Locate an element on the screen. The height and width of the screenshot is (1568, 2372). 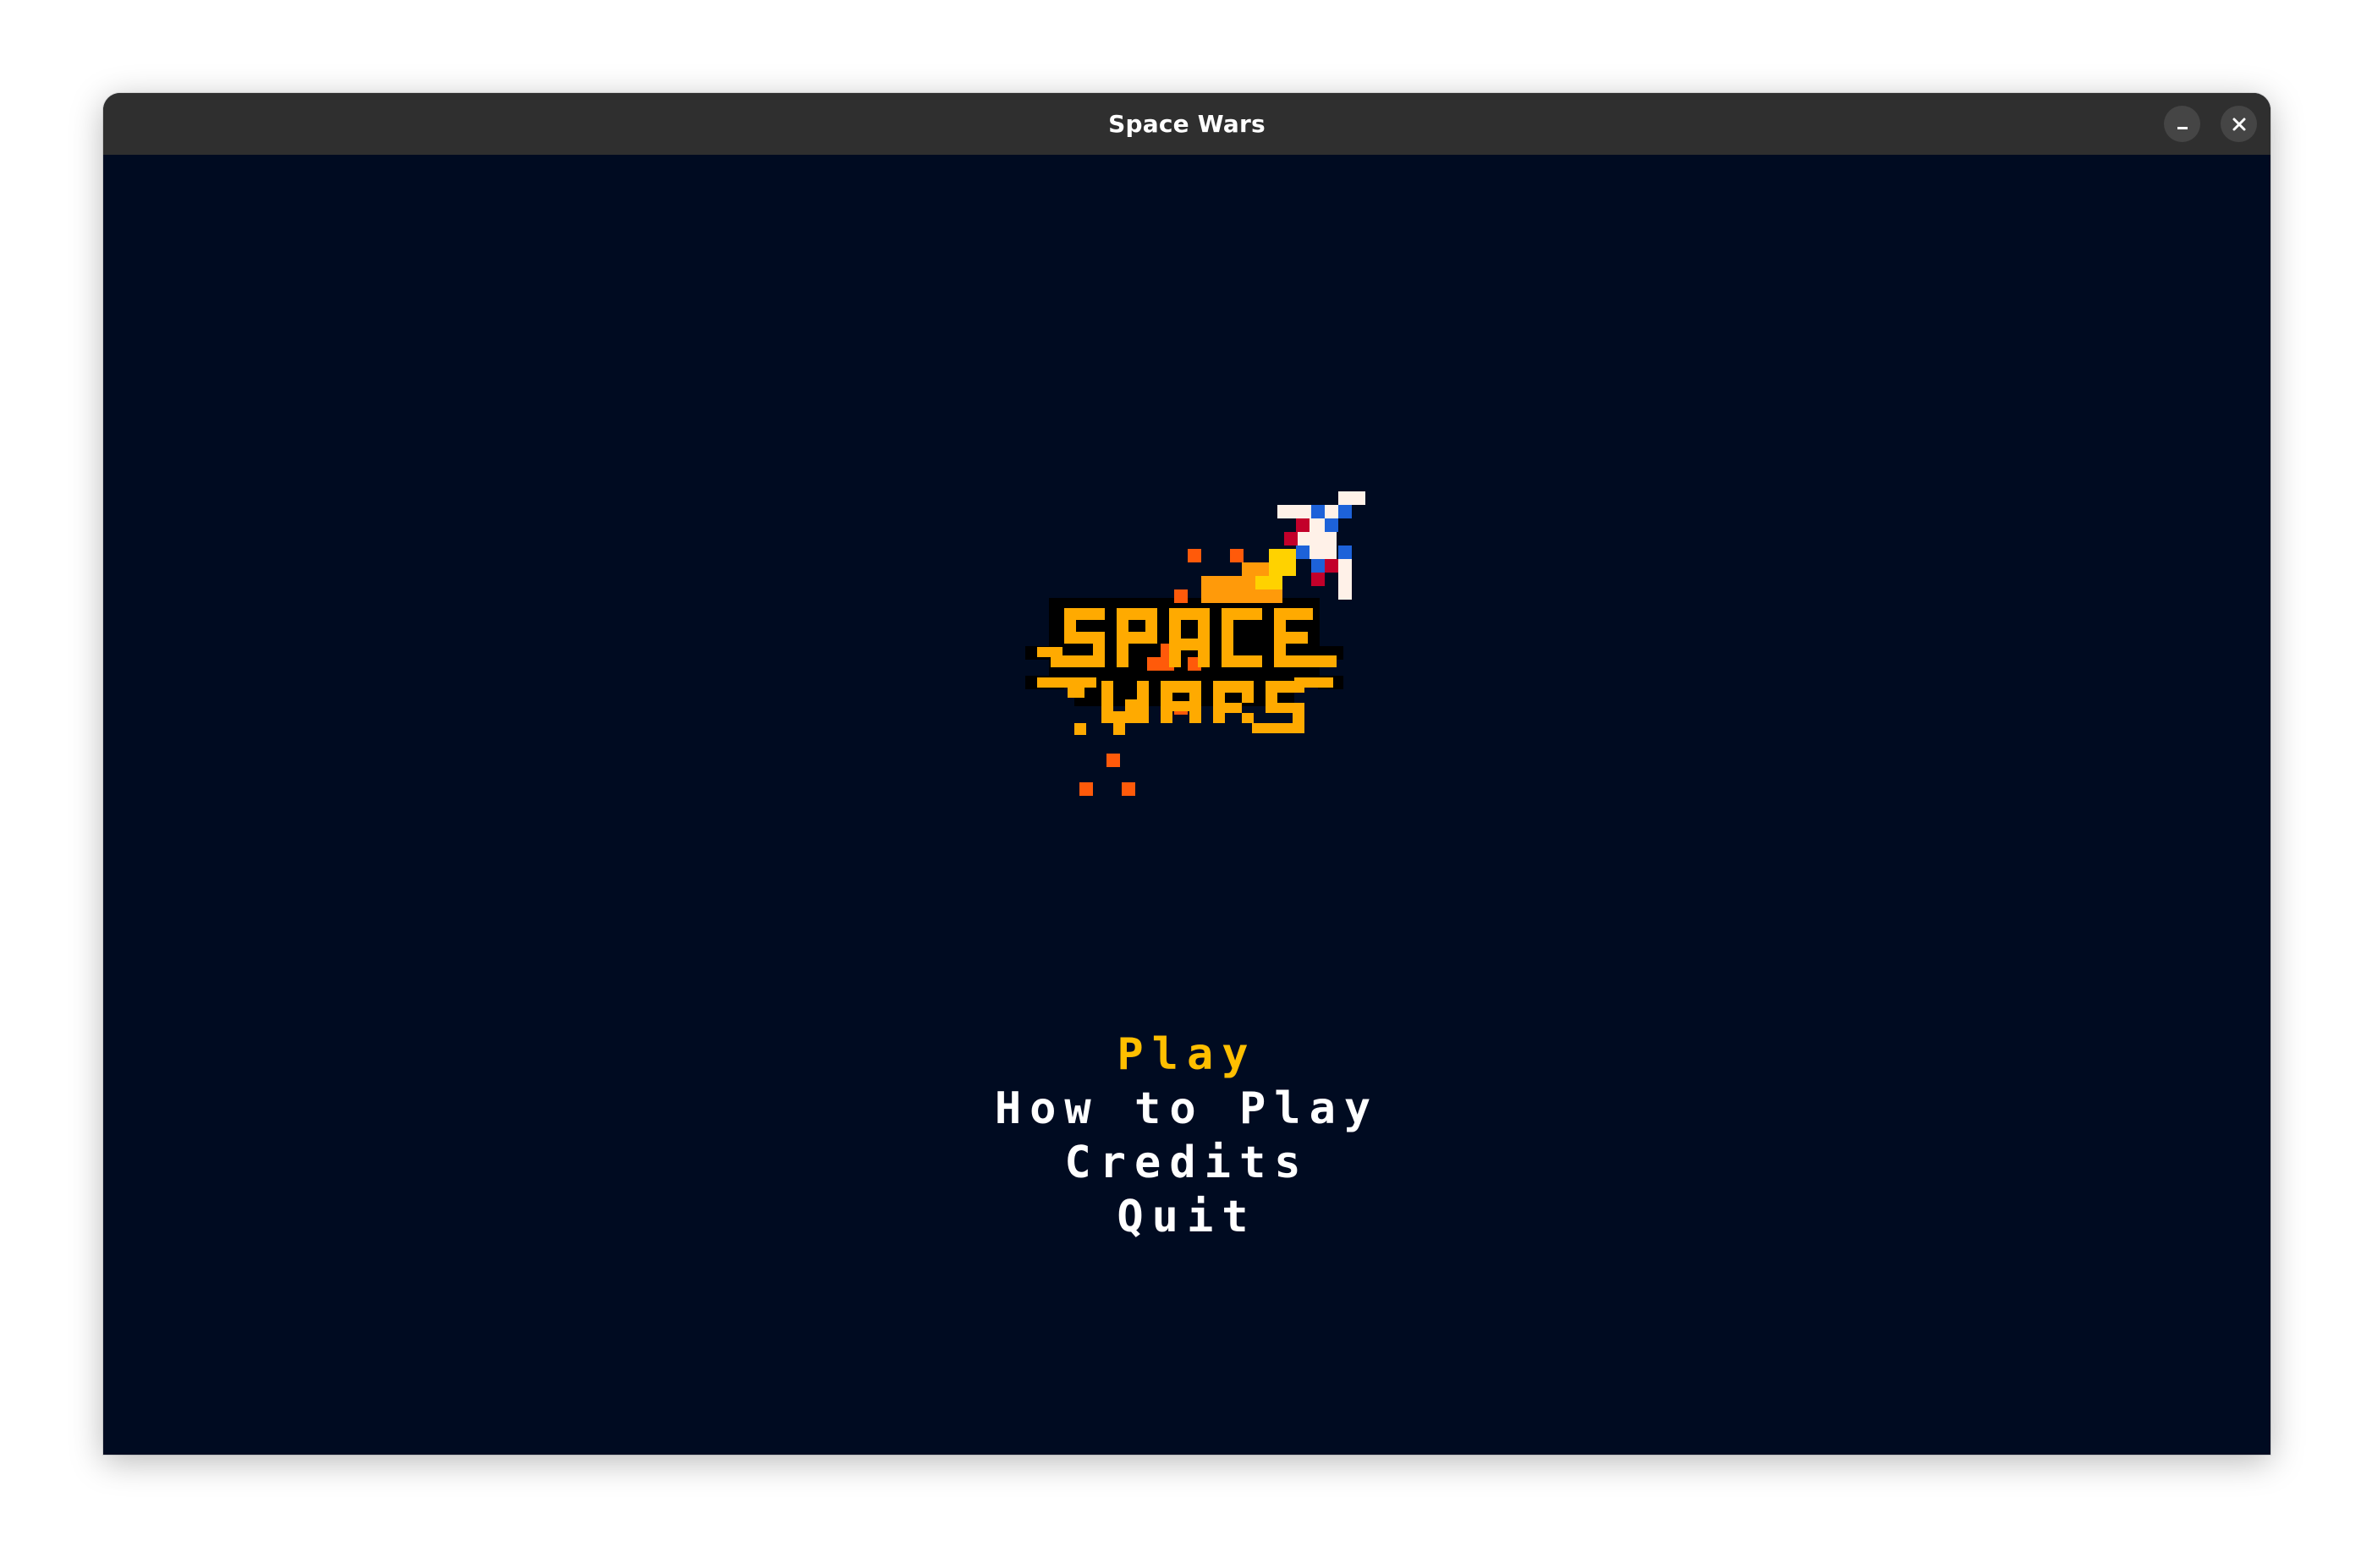
close-icon is located at coordinates (2238, 124).